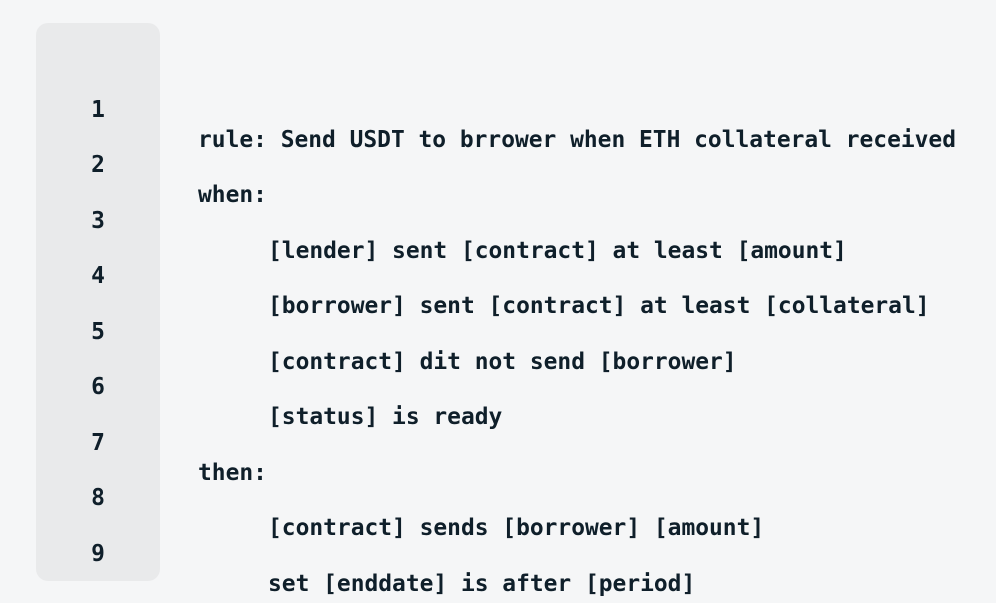  Describe the element at coordinates (502, 362) in the screenshot. I see `line-code: [contract] dit not send [borrower]` at that location.